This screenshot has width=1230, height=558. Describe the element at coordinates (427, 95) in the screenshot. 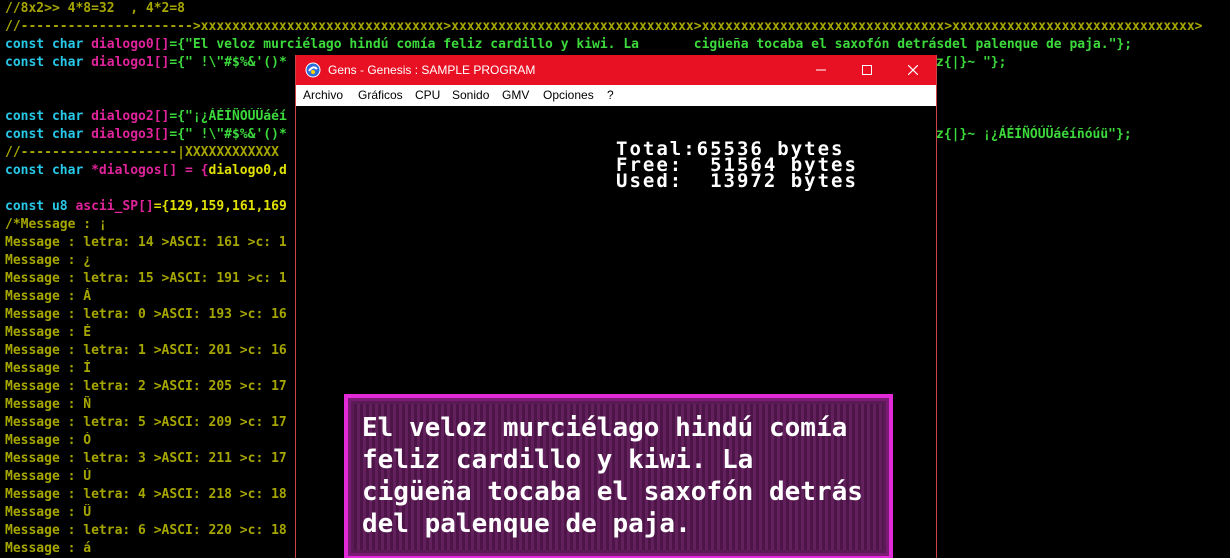

I see `menu-cpu: CPU` at that location.